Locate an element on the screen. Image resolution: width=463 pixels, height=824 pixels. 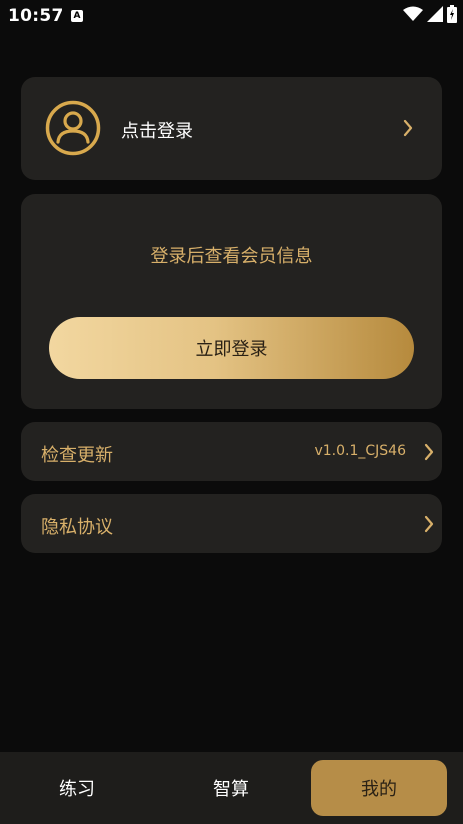
bottom-nav: 练习 智算 我的 is located at coordinates (231, 788).